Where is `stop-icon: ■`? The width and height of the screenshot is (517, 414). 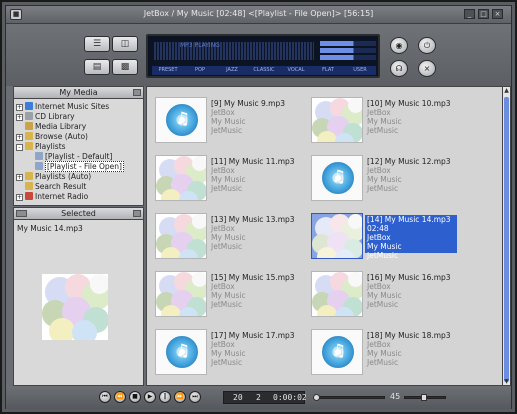 stop-icon: ■ is located at coordinates (135, 397).